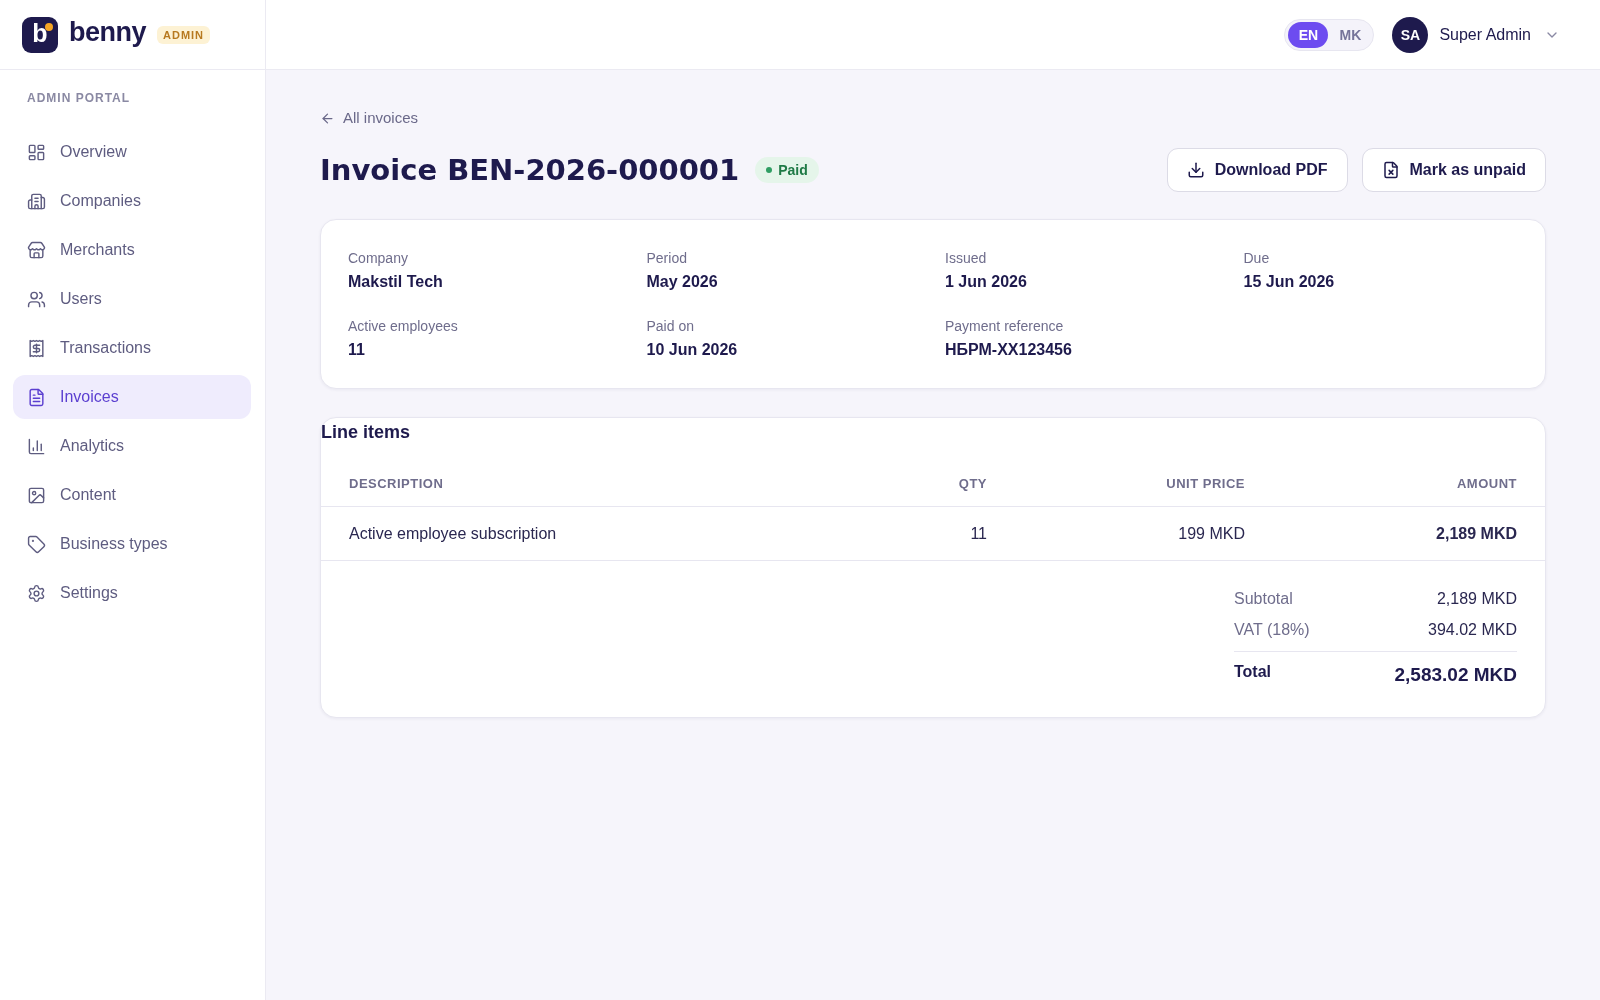 This screenshot has width=1600, height=1000. What do you see at coordinates (972, 483) in the screenshot?
I see `column-header: QTY` at bounding box center [972, 483].